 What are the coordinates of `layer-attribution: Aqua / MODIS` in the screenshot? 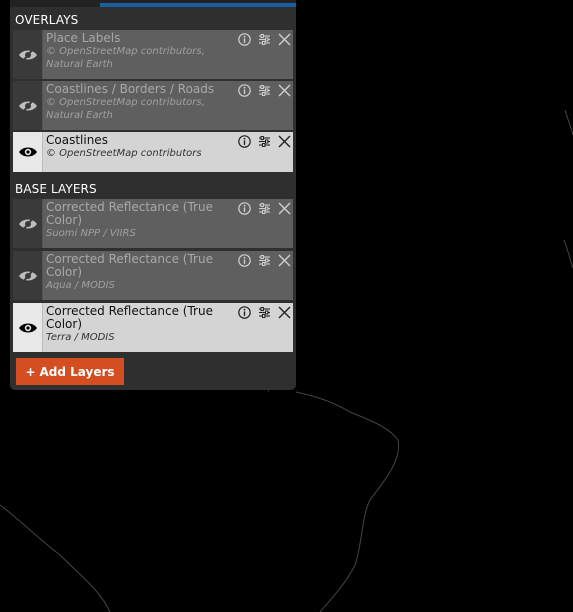 It's located at (80, 285).